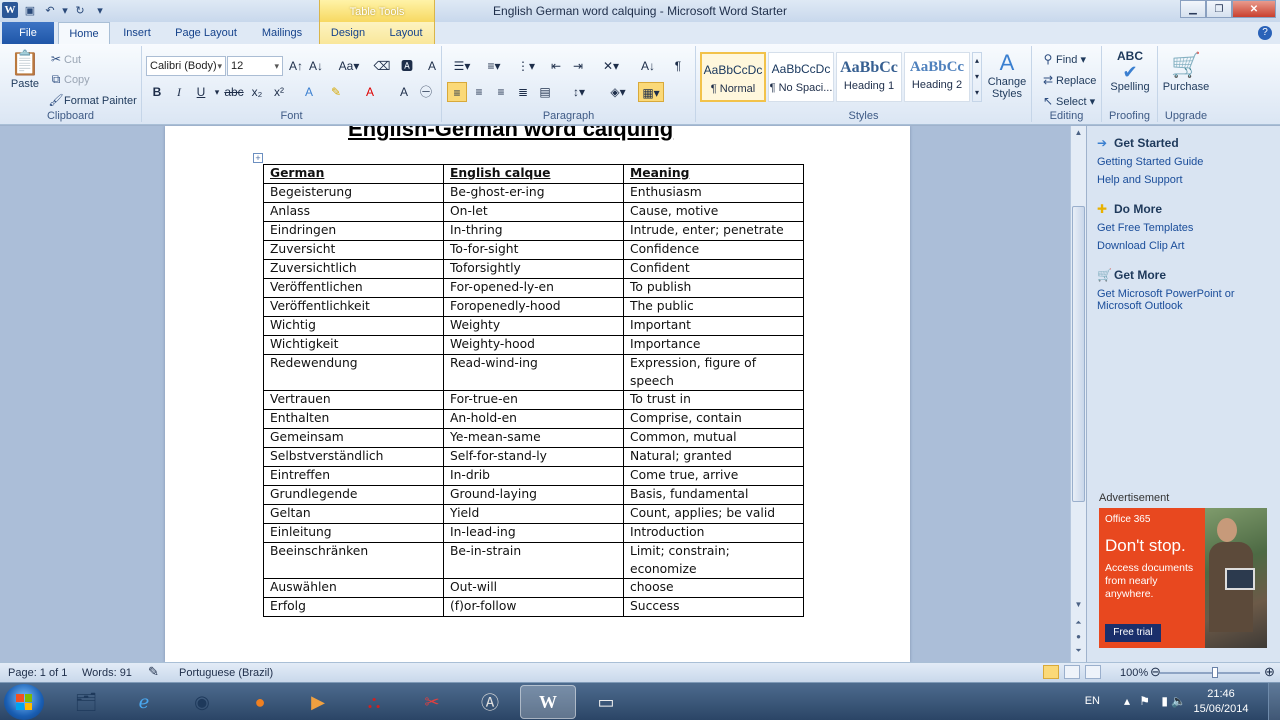  Describe the element at coordinates (107, 673) in the screenshot. I see `word-count: Words: 91` at that location.